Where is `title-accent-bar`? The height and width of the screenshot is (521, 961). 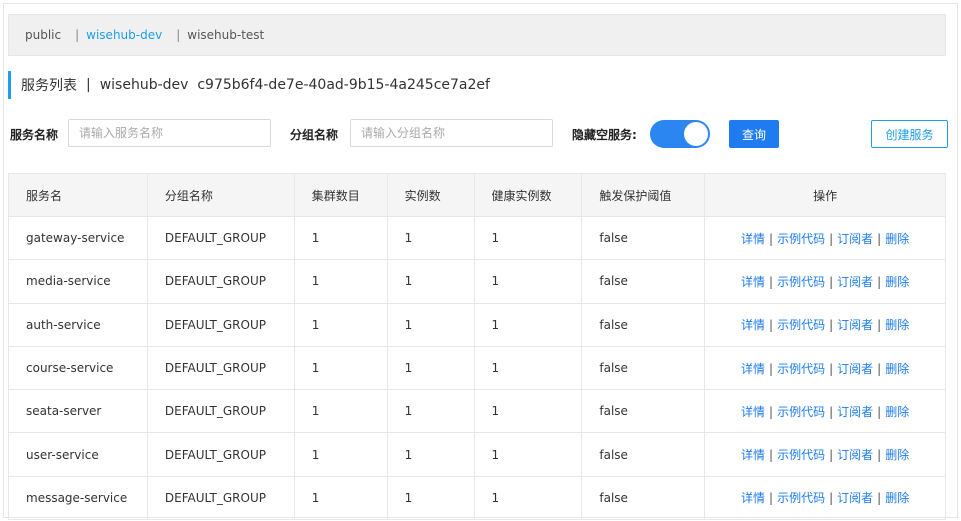 title-accent-bar is located at coordinates (9, 85).